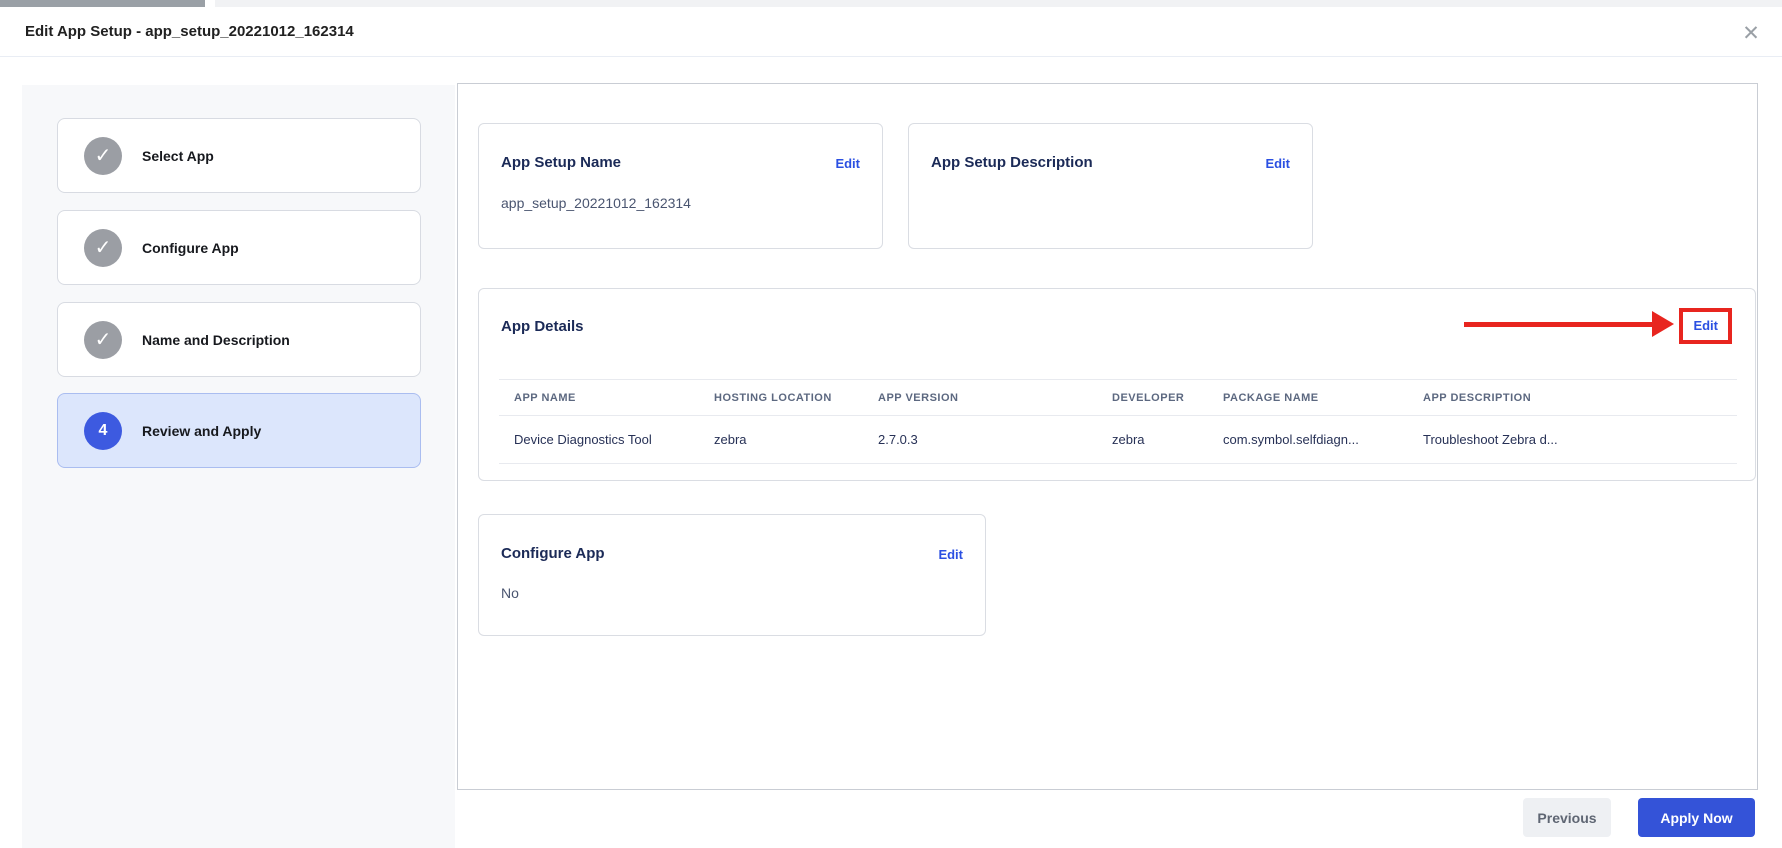 The image size is (1782, 848). Describe the element at coordinates (599, 439) in the screenshot. I see `cell-app-name: Device Diagnostics Tool` at that location.